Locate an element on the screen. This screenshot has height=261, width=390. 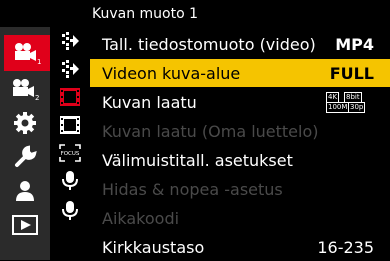
gear-icon is located at coordinates (25, 123).